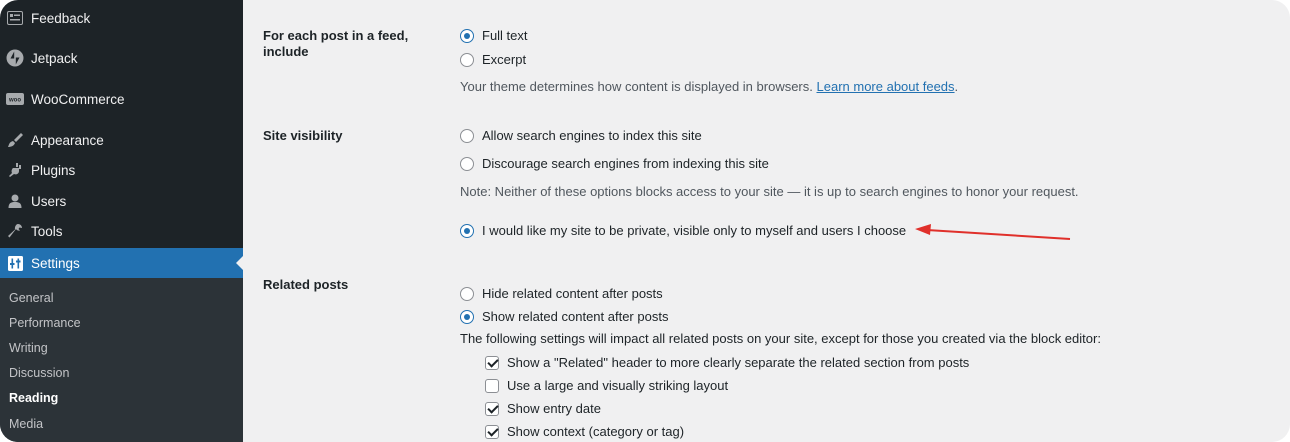 The height and width of the screenshot is (442, 1290). What do you see at coordinates (467, 230) in the screenshot?
I see `private-site-radio` at bounding box center [467, 230].